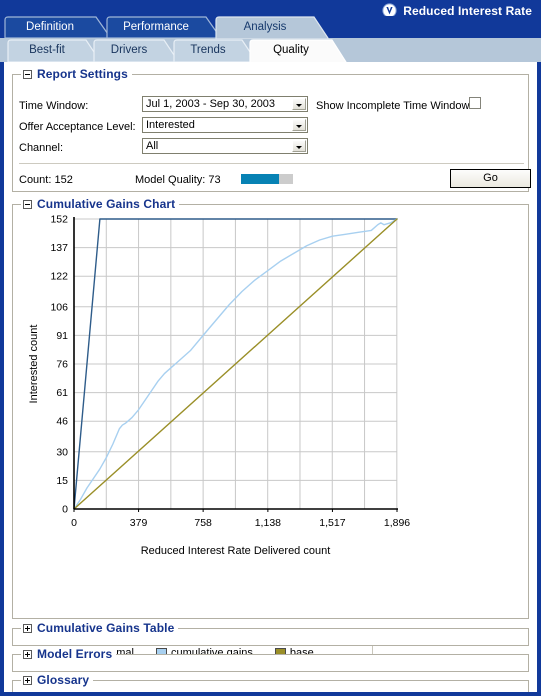  I want to click on tab-best-fit: Best-fit, so click(54, 51).